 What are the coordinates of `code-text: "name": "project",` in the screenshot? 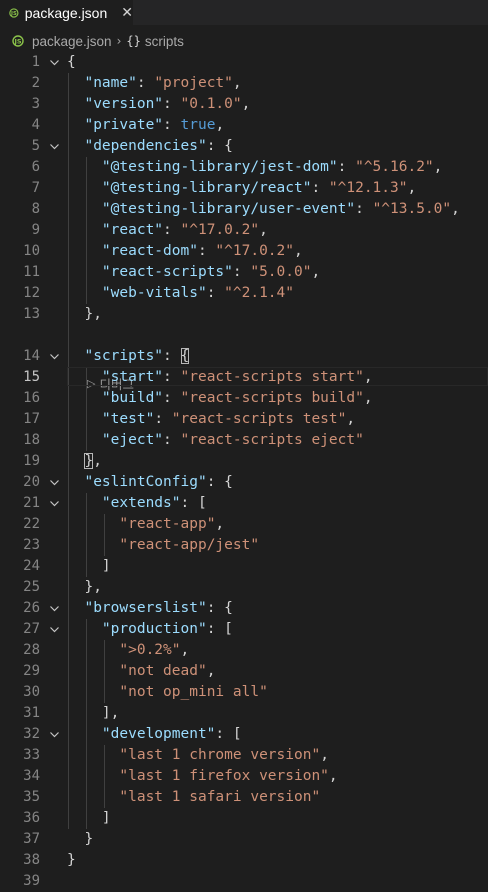 It's located at (154, 83).